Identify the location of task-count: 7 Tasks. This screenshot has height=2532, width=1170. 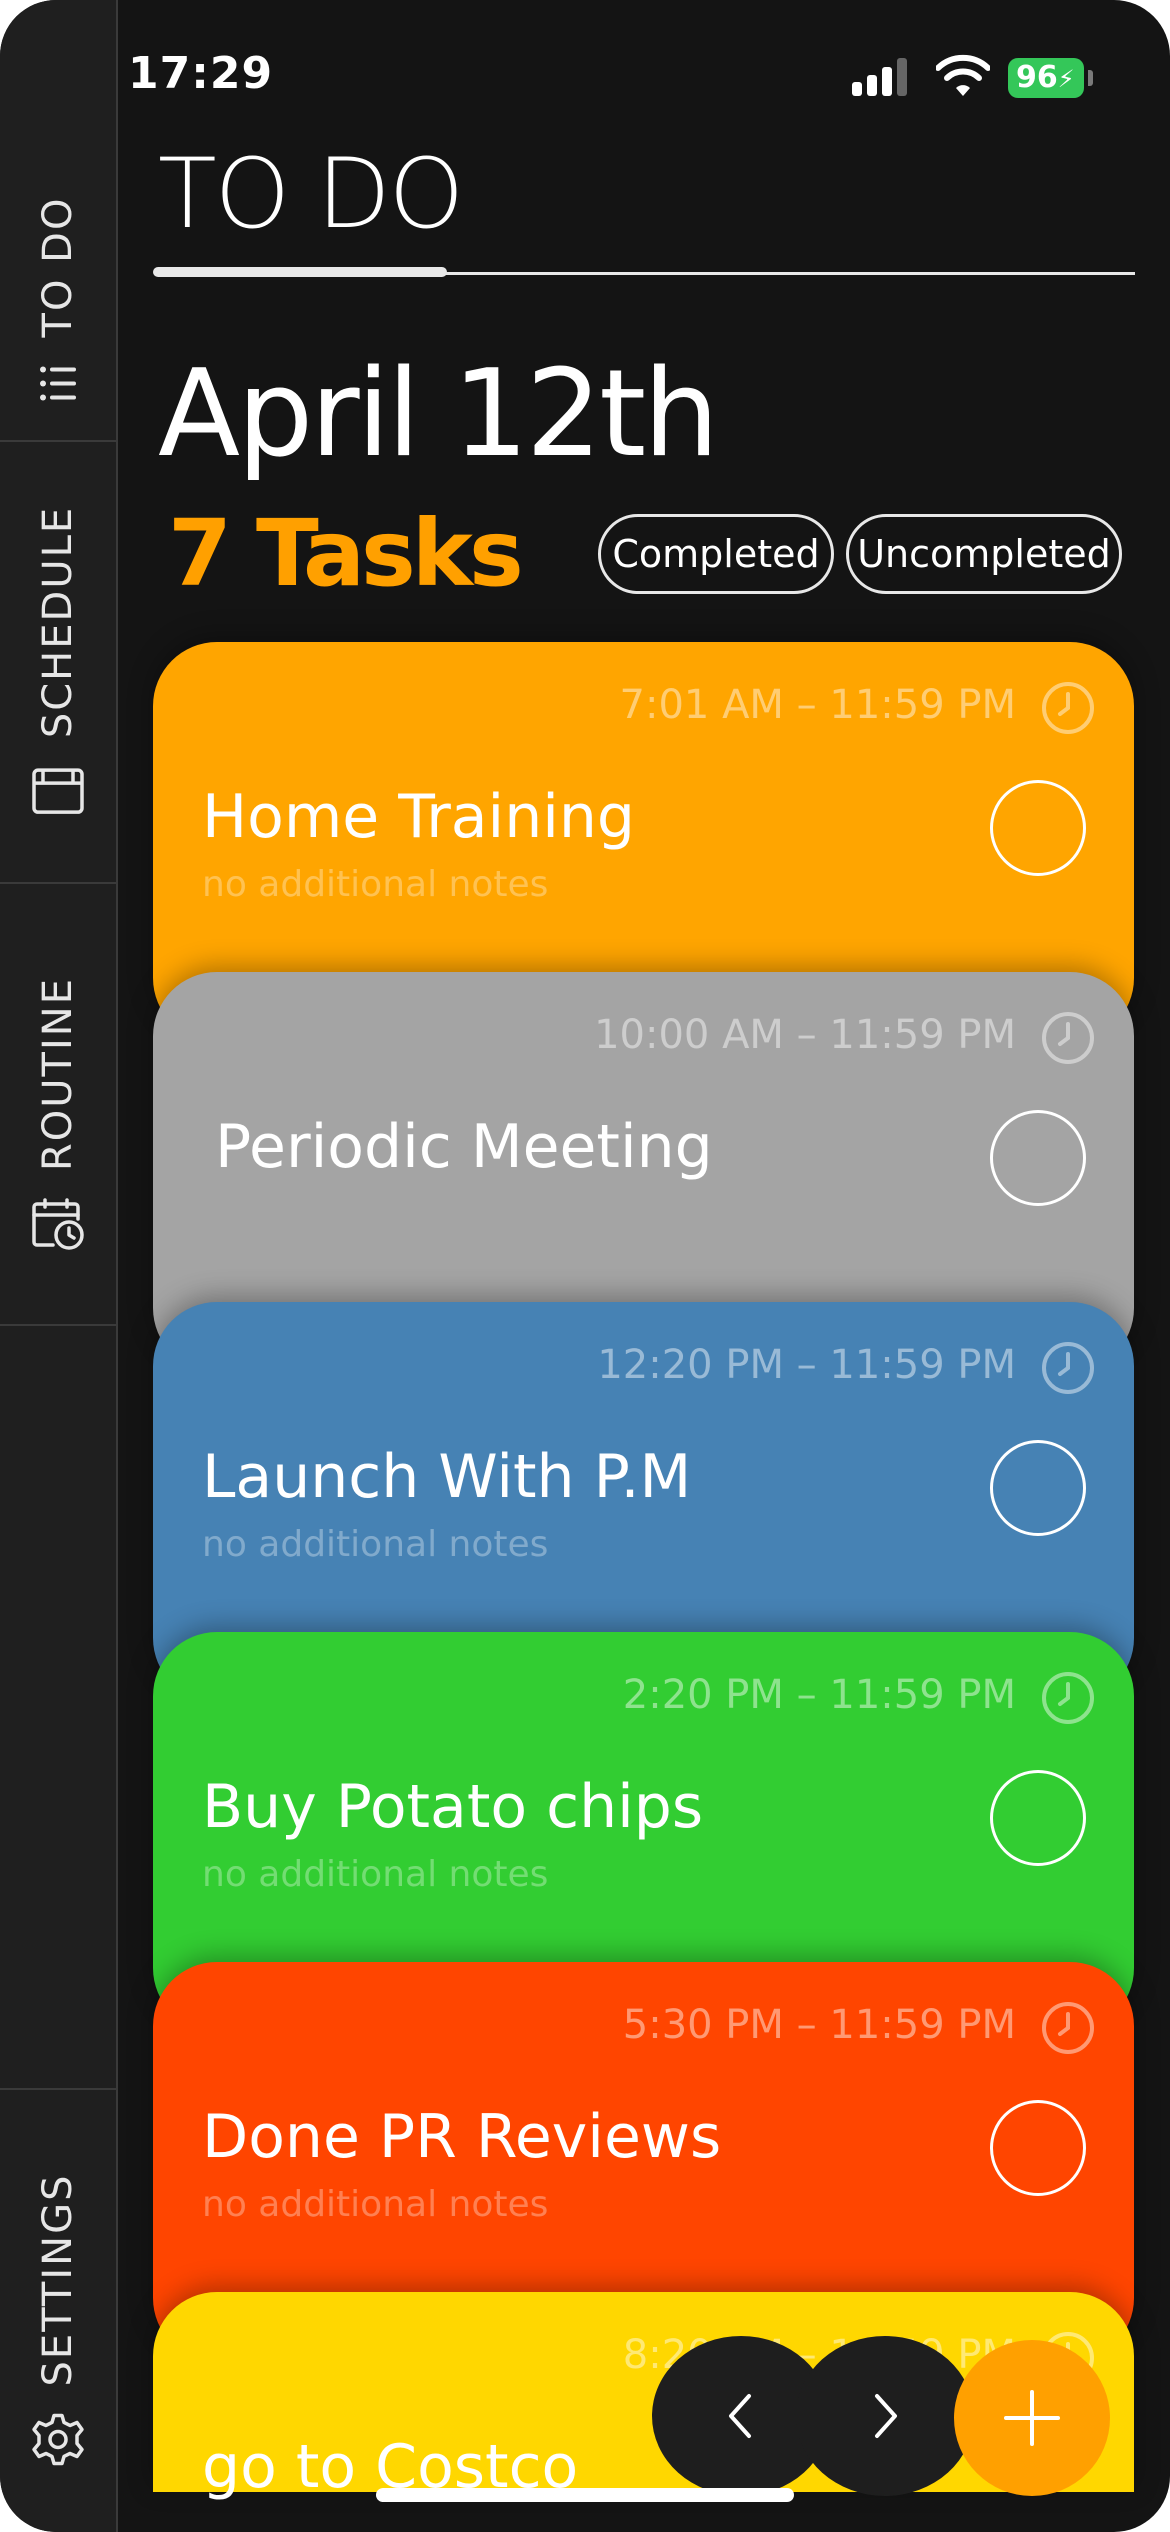
(346, 553).